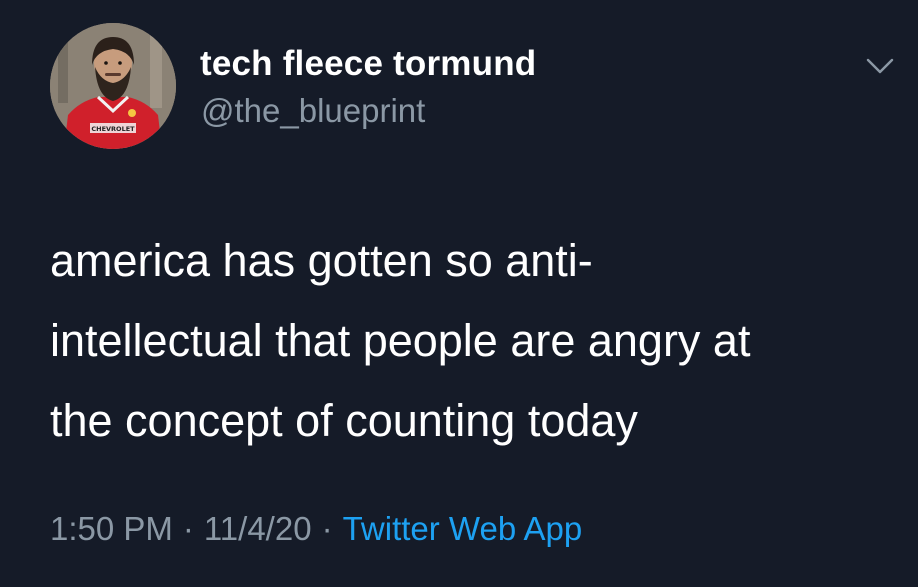  What do you see at coordinates (316, 529) in the screenshot?
I see `tweet-metadata: 1:50 PM · 11/4/20 · Twitter Web App` at bounding box center [316, 529].